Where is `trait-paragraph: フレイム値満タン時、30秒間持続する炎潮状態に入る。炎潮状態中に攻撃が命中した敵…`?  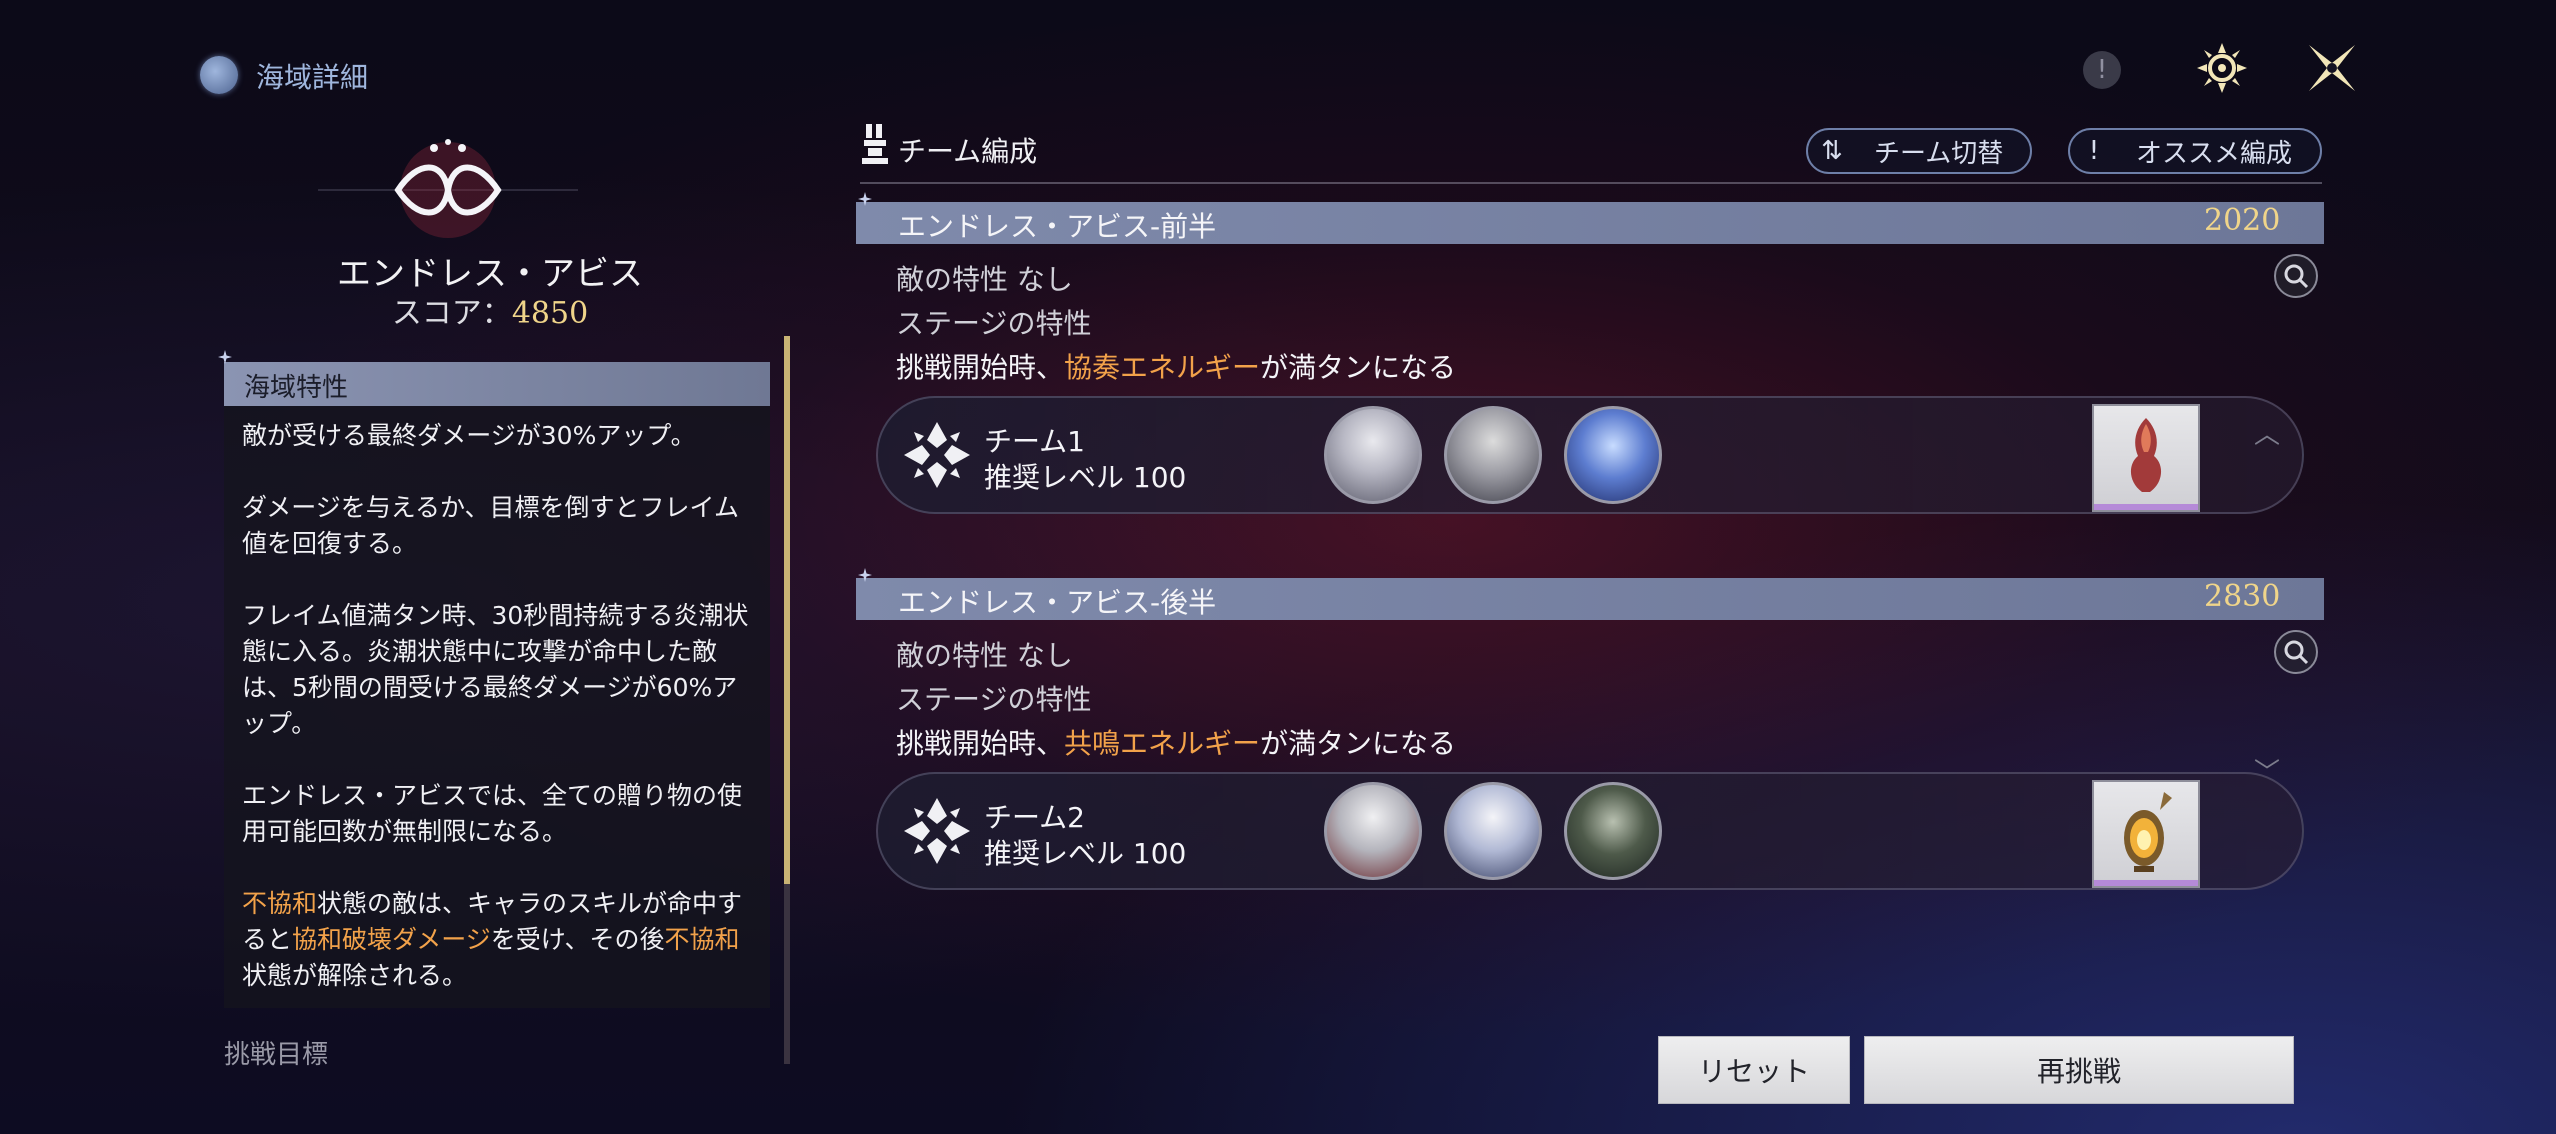
trait-paragraph: フレイム値満タン時、30秒間持続する炎潮状態に入る。炎潮状態中に攻撃が命中した敵… is located at coordinates (495, 669).